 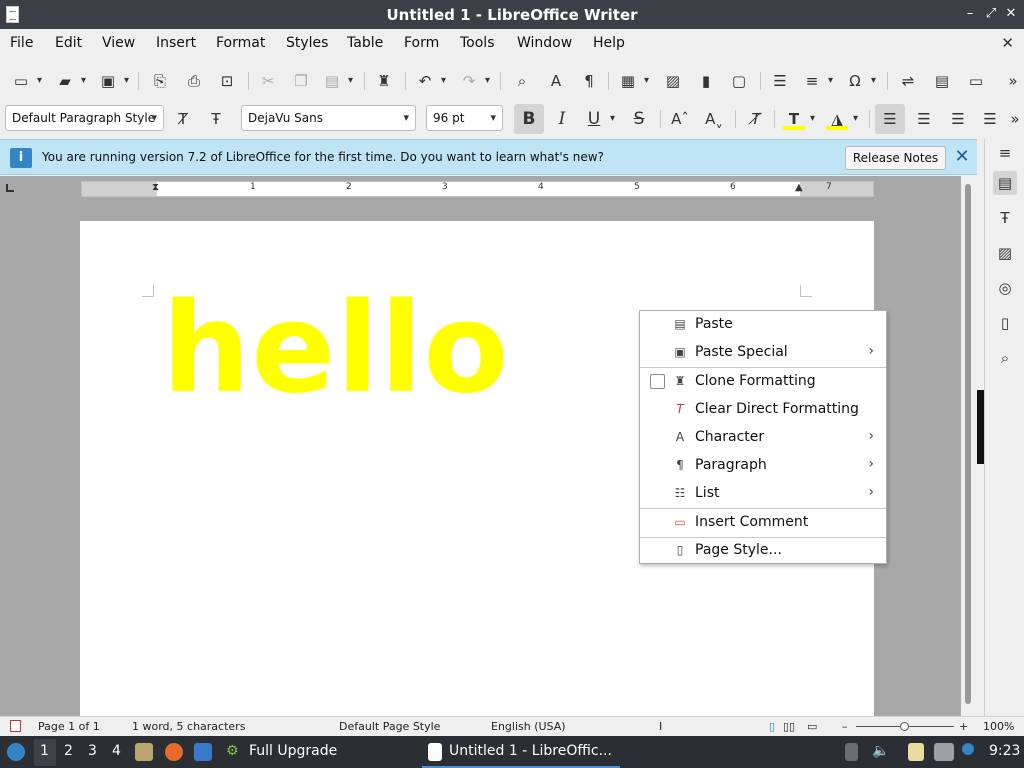 What do you see at coordinates (1007, 43) in the screenshot?
I see `close-document-button: ✕` at bounding box center [1007, 43].